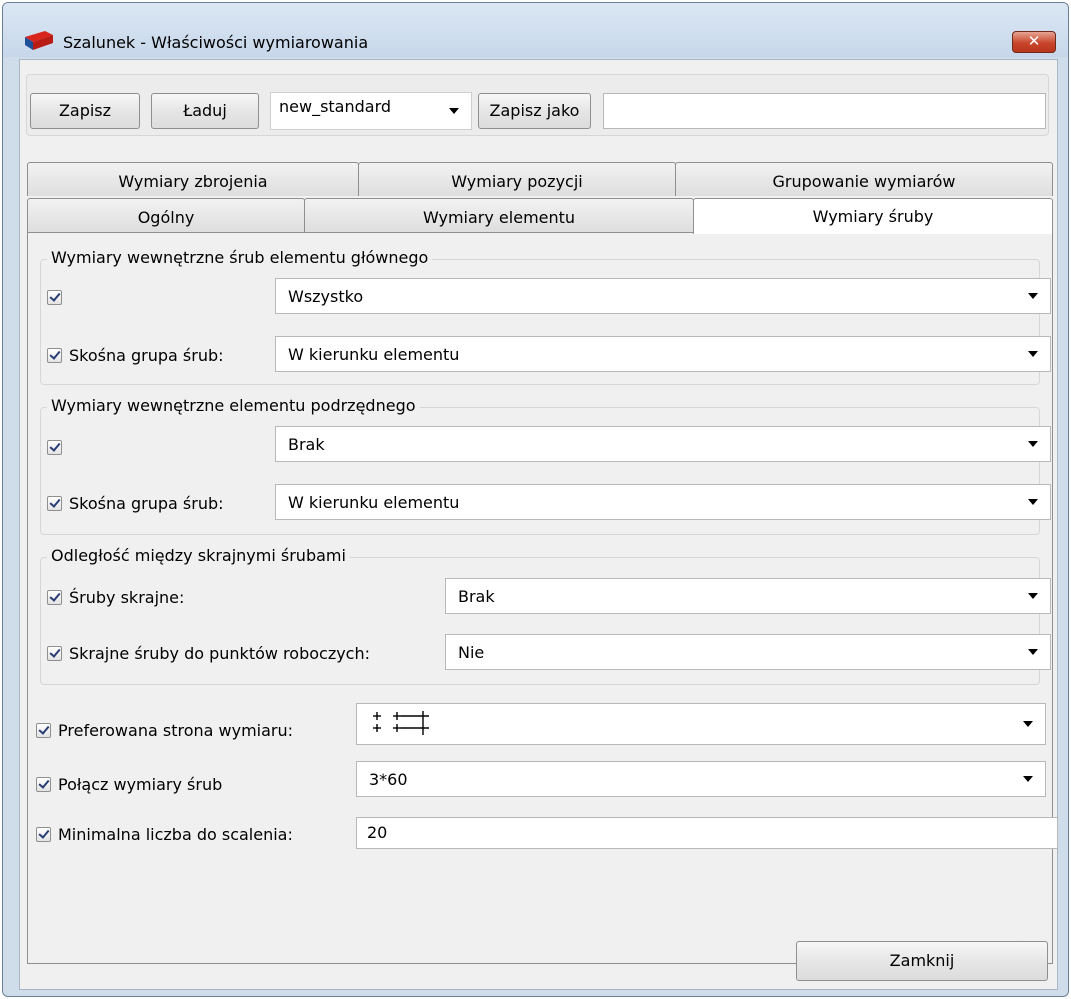  What do you see at coordinates (127, 597) in the screenshot?
I see `edge-bolts-label: Śruby skrajne:` at bounding box center [127, 597].